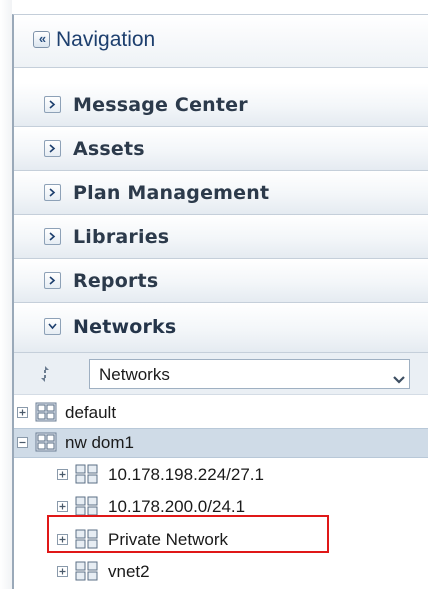  I want to click on tree-node-label: 10.178.200.0/24.1, so click(177, 506).